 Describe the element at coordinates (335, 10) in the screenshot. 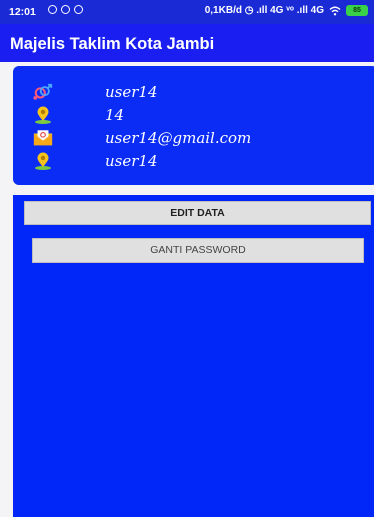

I see `wifi-icon` at that location.